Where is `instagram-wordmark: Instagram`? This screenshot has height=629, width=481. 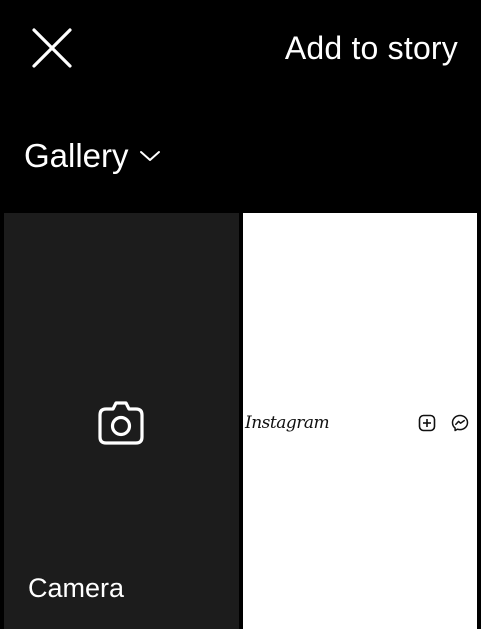 instagram-wordmark: Instagram is located at coordinates (287, 423).